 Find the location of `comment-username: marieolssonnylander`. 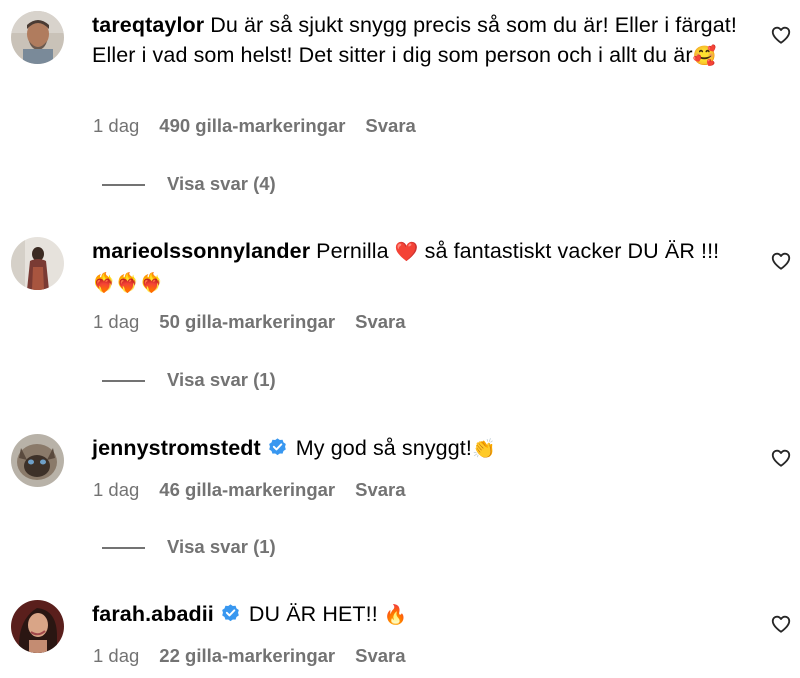

comment-username: marieolssonnylander is located at coordinates (201, 251).